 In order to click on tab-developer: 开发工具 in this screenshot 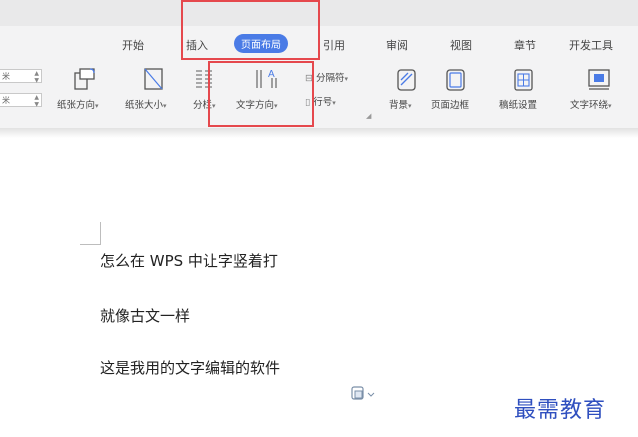, I will do `click(591, 45)`.